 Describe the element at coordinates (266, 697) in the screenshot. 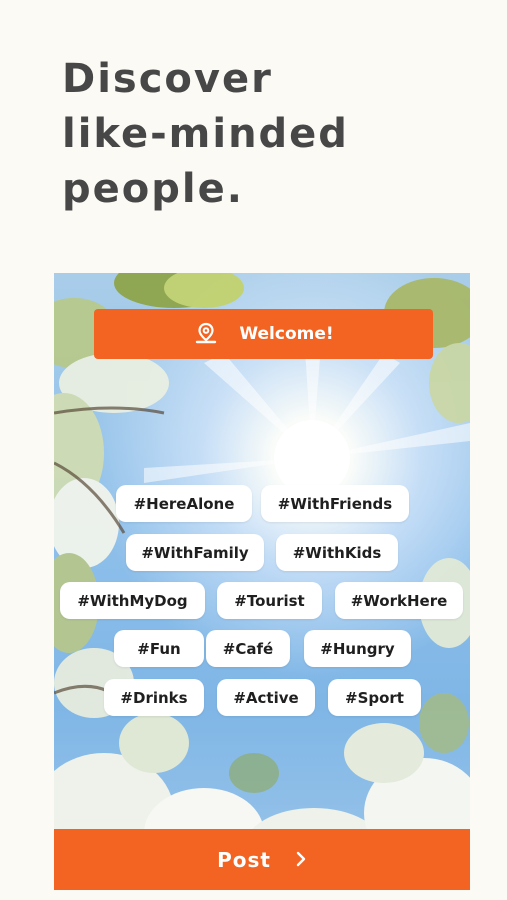

I see `tag-active: #Active` at that location.